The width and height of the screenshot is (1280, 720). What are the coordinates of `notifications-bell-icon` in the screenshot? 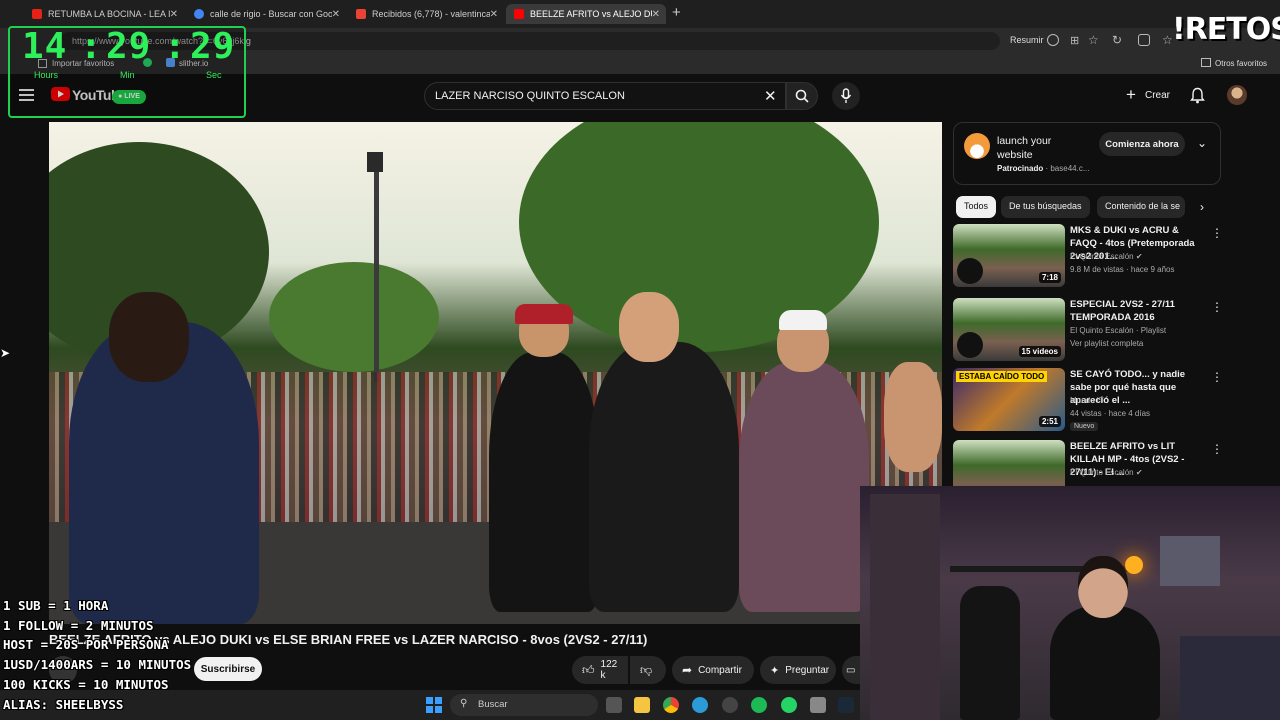 It's located at (1197, 95).